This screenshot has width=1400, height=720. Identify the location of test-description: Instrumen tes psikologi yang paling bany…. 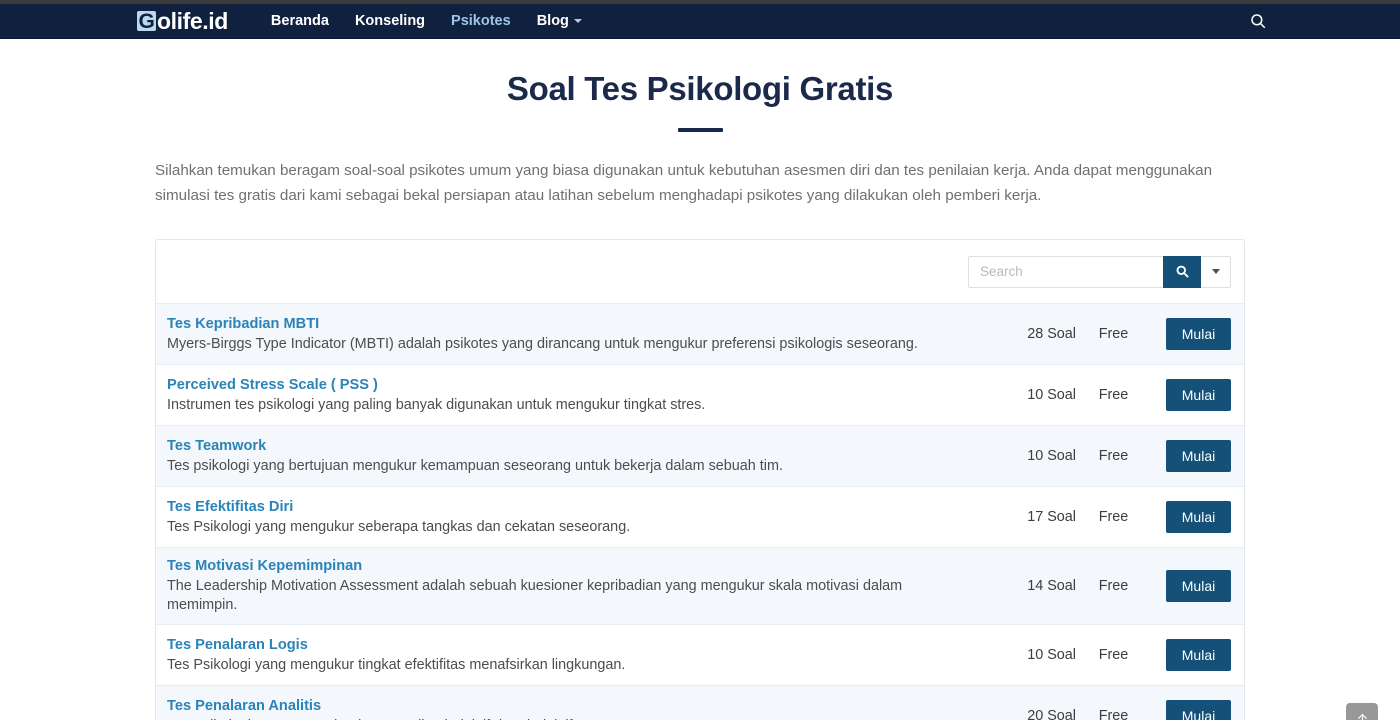
(436, 404).